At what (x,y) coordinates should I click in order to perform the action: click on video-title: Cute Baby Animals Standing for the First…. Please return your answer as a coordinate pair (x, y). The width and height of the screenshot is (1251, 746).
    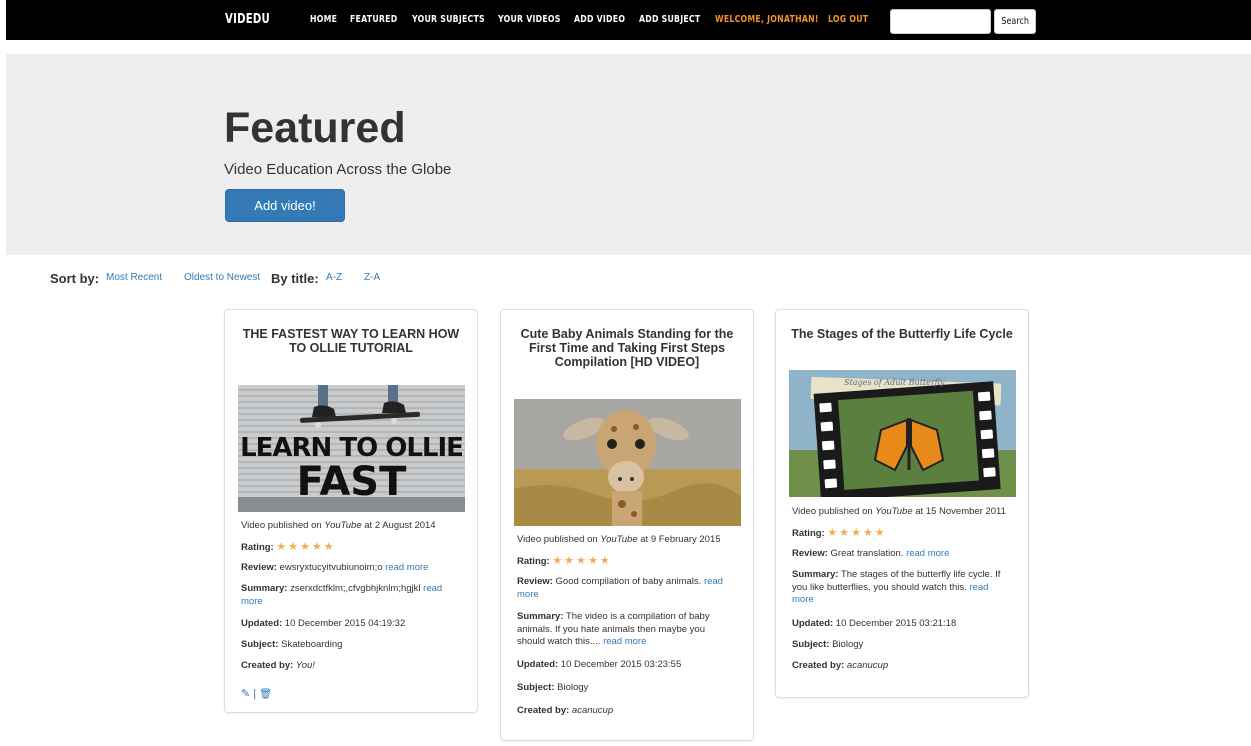
    Looking at the image, I should click on (627, 348).